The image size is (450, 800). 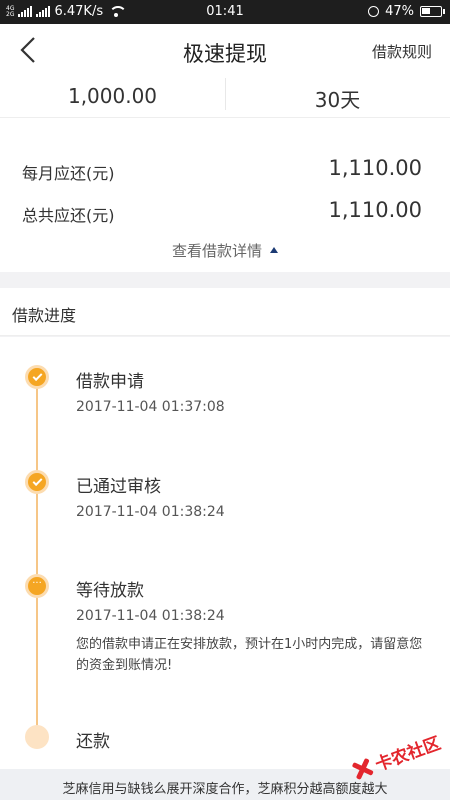 I want to click on step-title: 还款, so click(x=93, y=742).